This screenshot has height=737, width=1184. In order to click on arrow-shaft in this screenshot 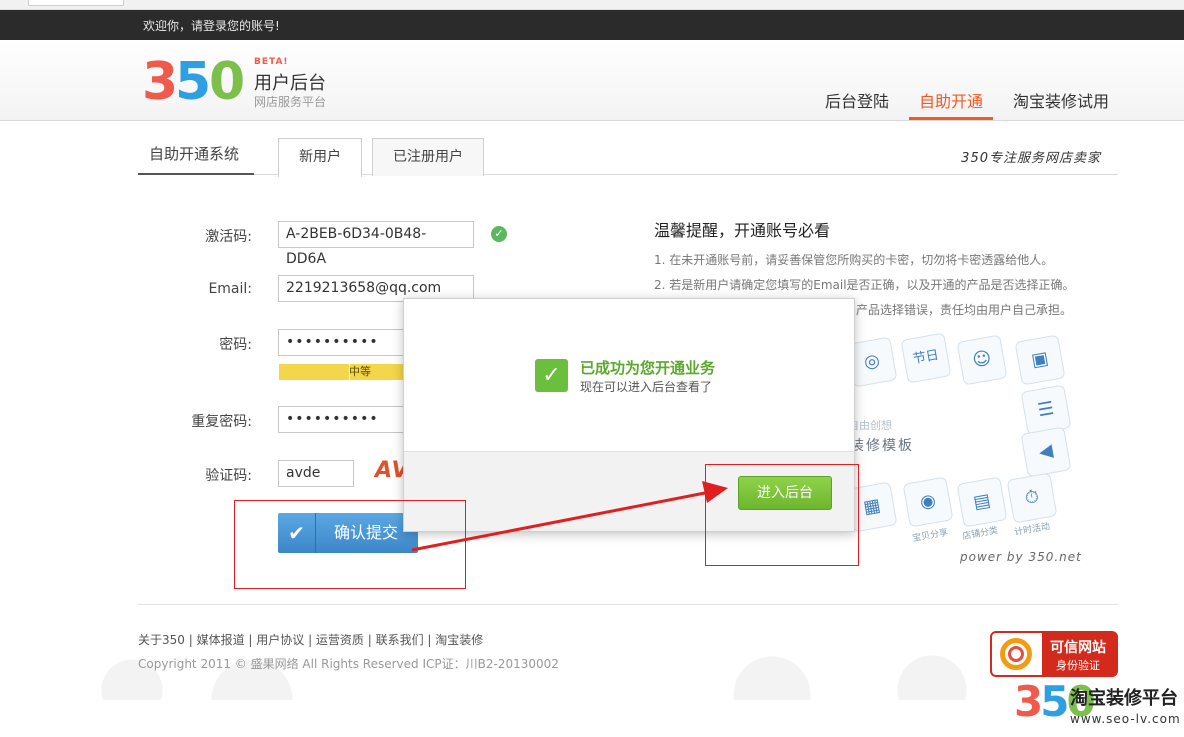, I will do `click(561, 521)`.